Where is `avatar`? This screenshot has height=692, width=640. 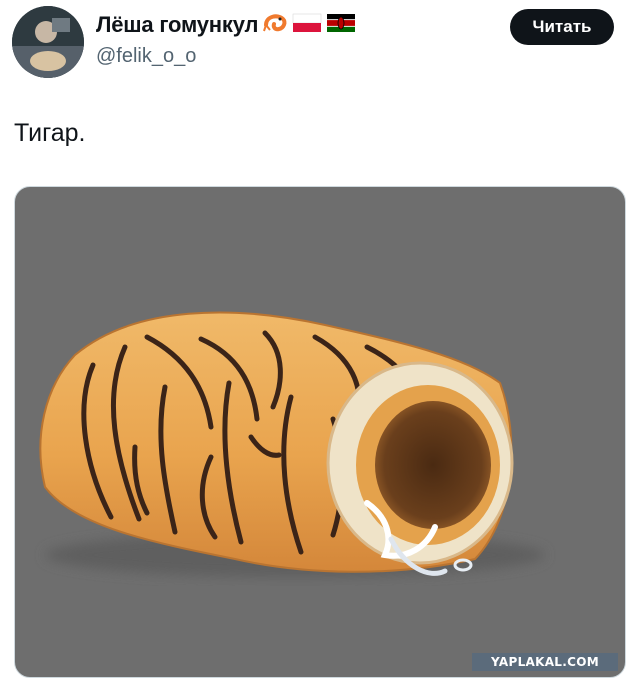
avatar is located at coordinates (48, 42).